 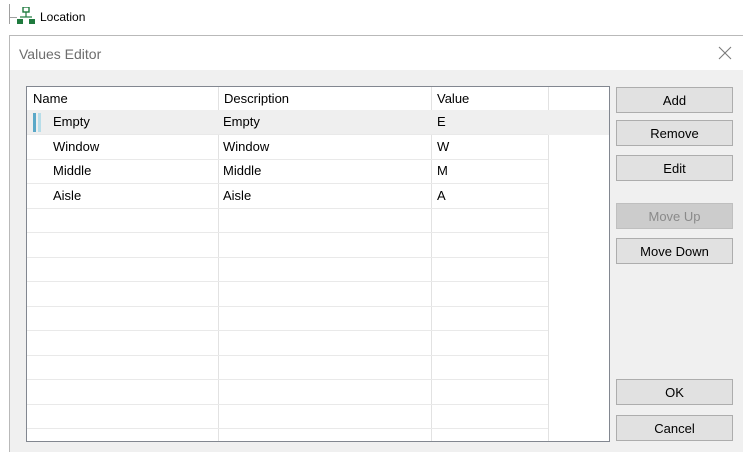 I want to click on cell-description: Window, so click(x=246, y=147).